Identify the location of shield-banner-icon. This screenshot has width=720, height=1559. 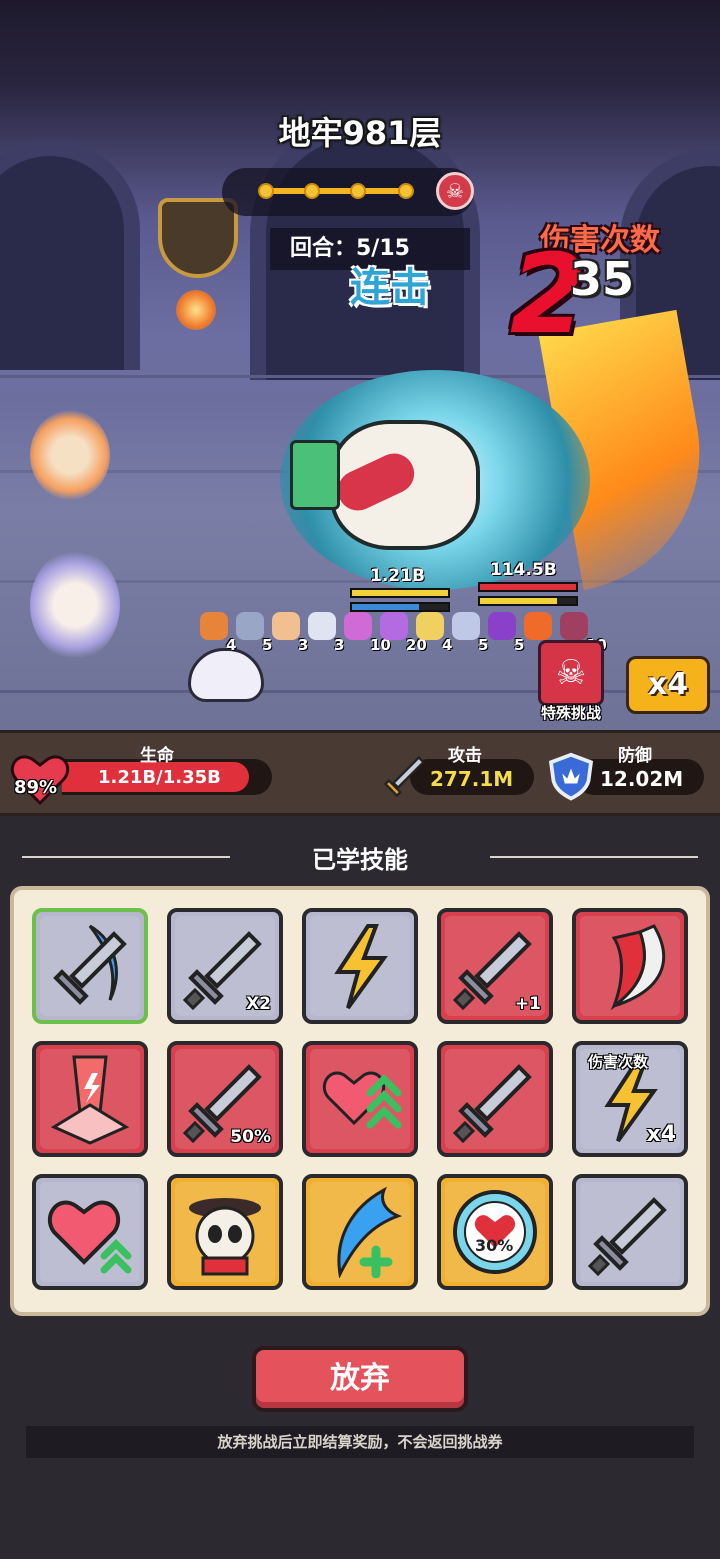
(198, 238).